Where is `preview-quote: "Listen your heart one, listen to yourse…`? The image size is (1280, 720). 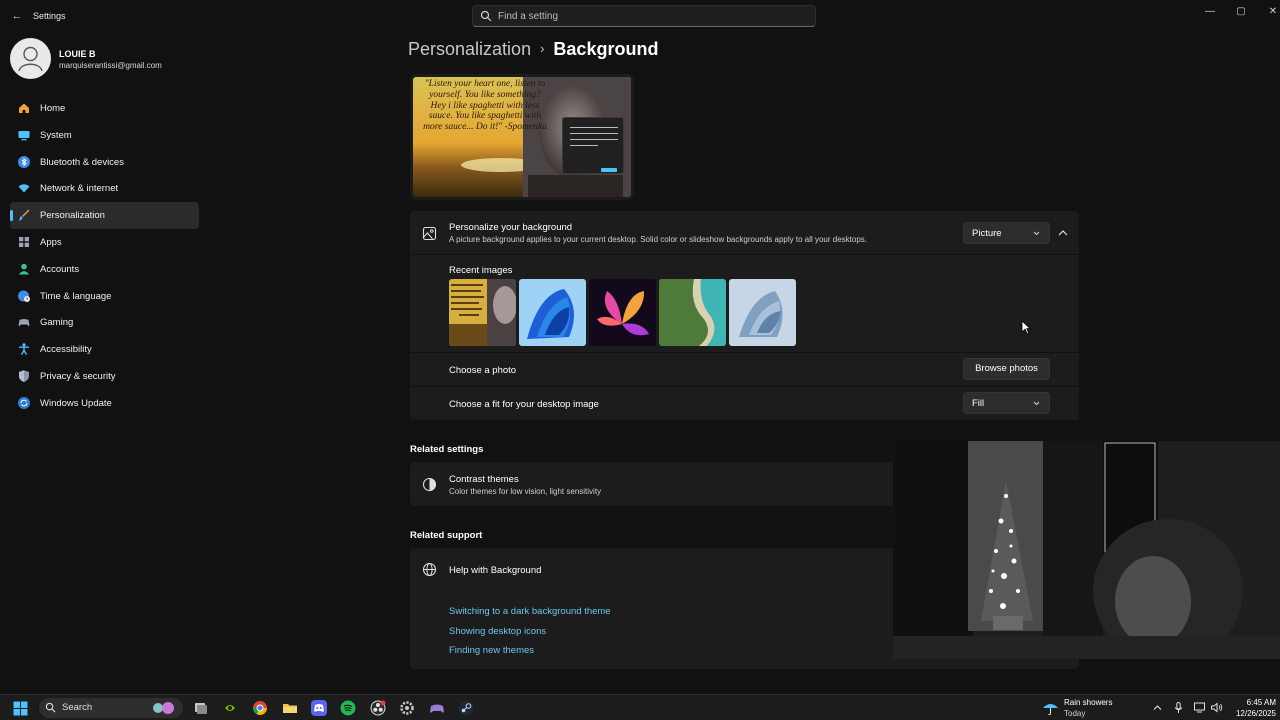 preview-quote: "Listen your heart one, listen to yourse… is located at coordinates (485, 106).